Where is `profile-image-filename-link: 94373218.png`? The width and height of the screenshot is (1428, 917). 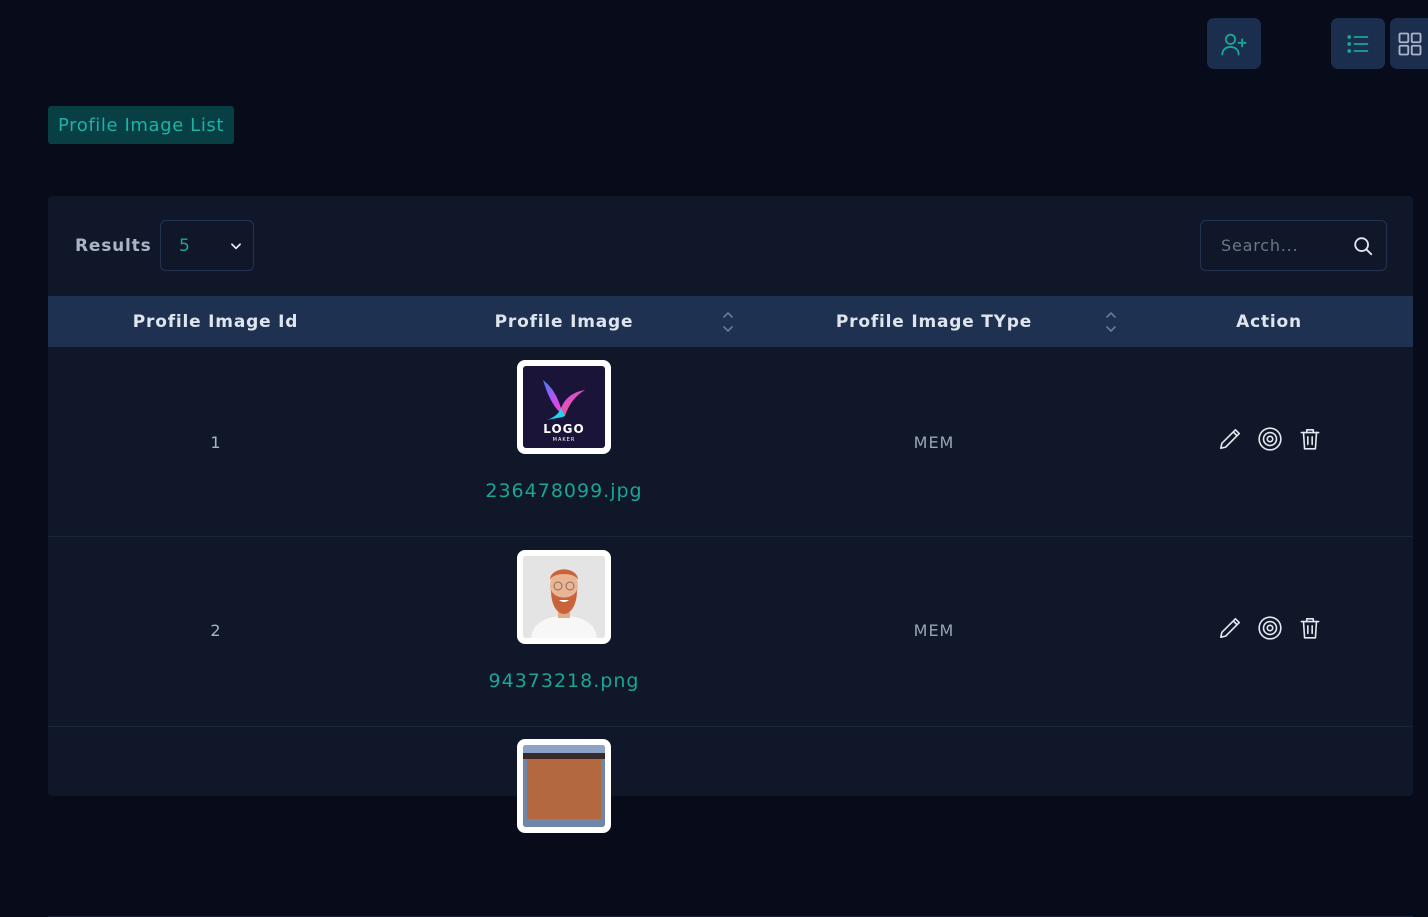 profile-image-filename-link: 94373218.png is located at coordinates (564, 681).